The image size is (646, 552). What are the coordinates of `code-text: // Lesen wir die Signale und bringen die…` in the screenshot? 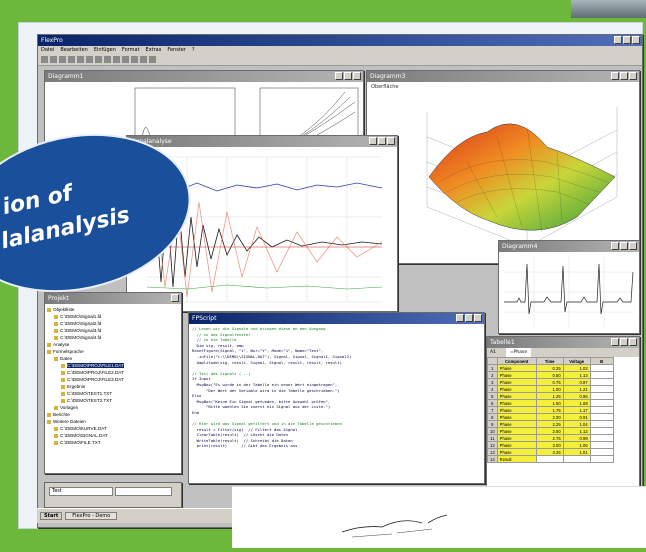 It's located at (336, 387).